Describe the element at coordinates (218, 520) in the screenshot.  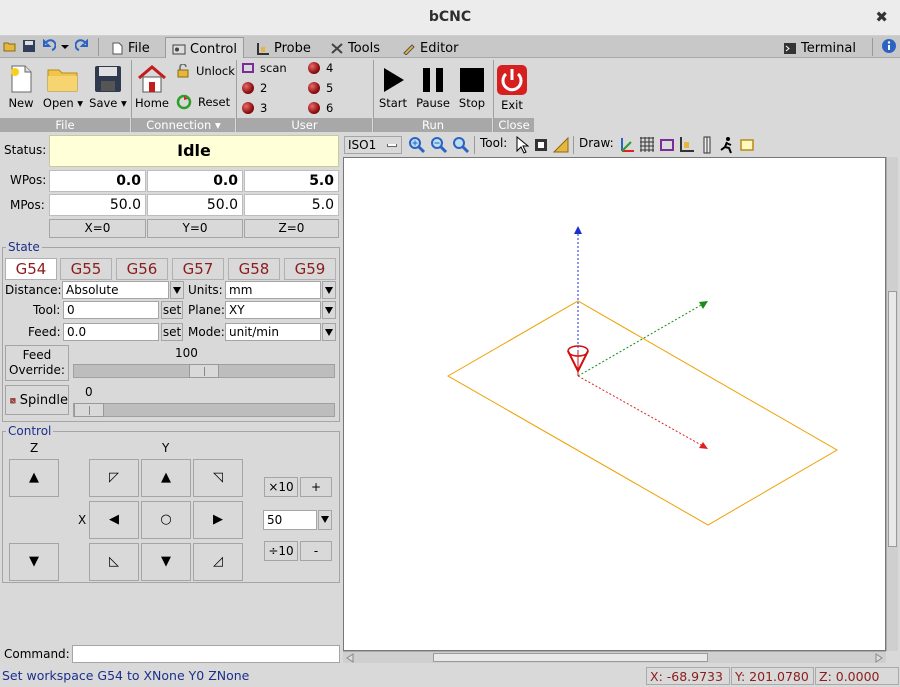
I see `jog-x-right-button: ▶` at that location.